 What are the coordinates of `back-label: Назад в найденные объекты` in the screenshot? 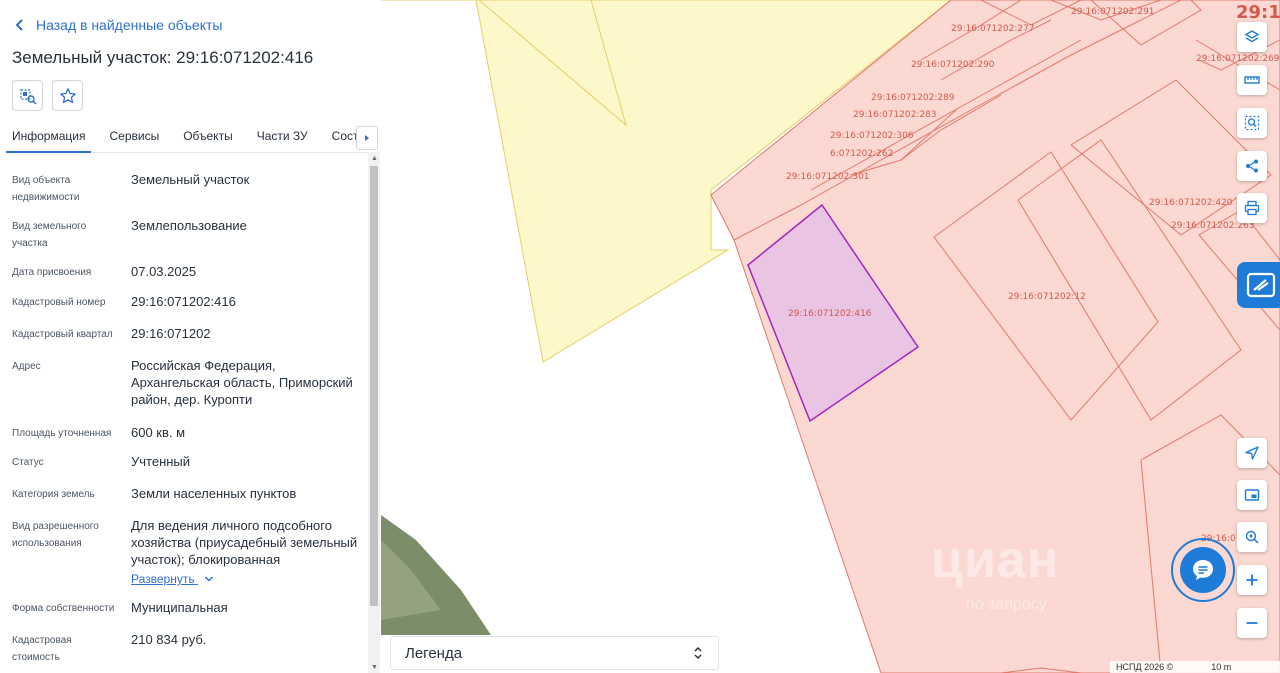 It's located at (129, 25).